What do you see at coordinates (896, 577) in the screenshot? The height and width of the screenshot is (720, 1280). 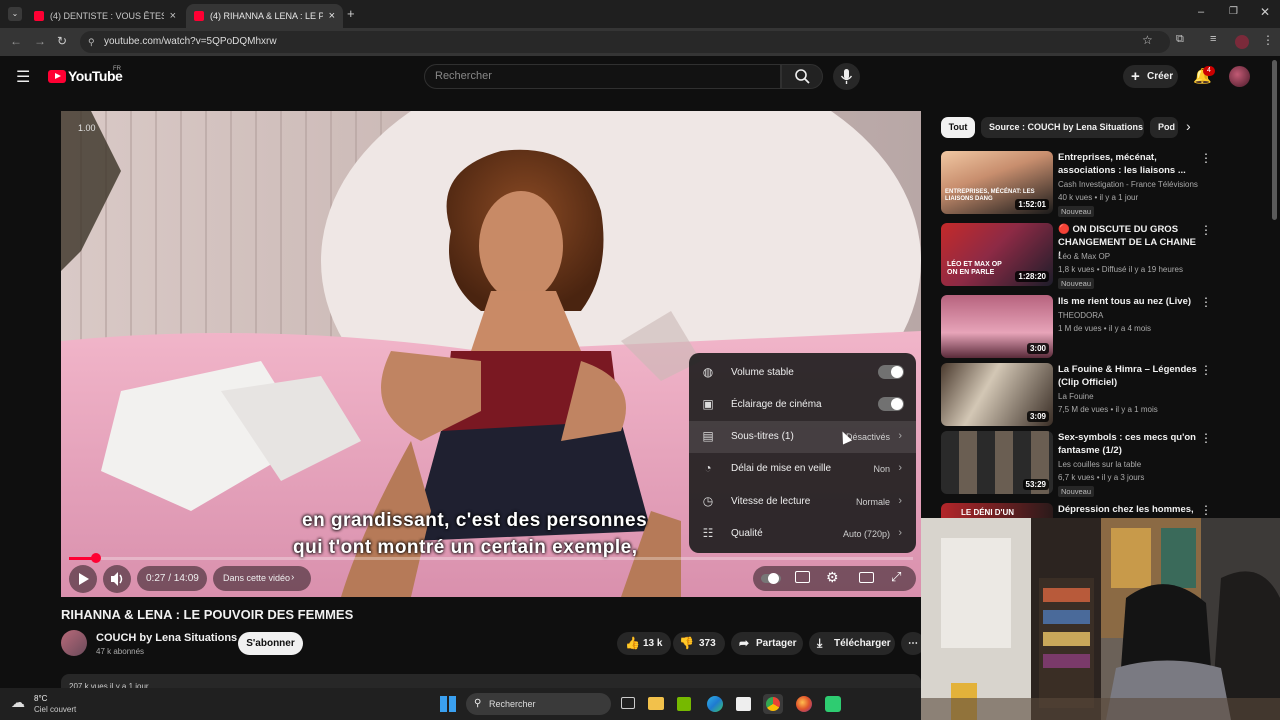 I see `fullscreen-icon: ⤢` at bounding box center [896, 577].